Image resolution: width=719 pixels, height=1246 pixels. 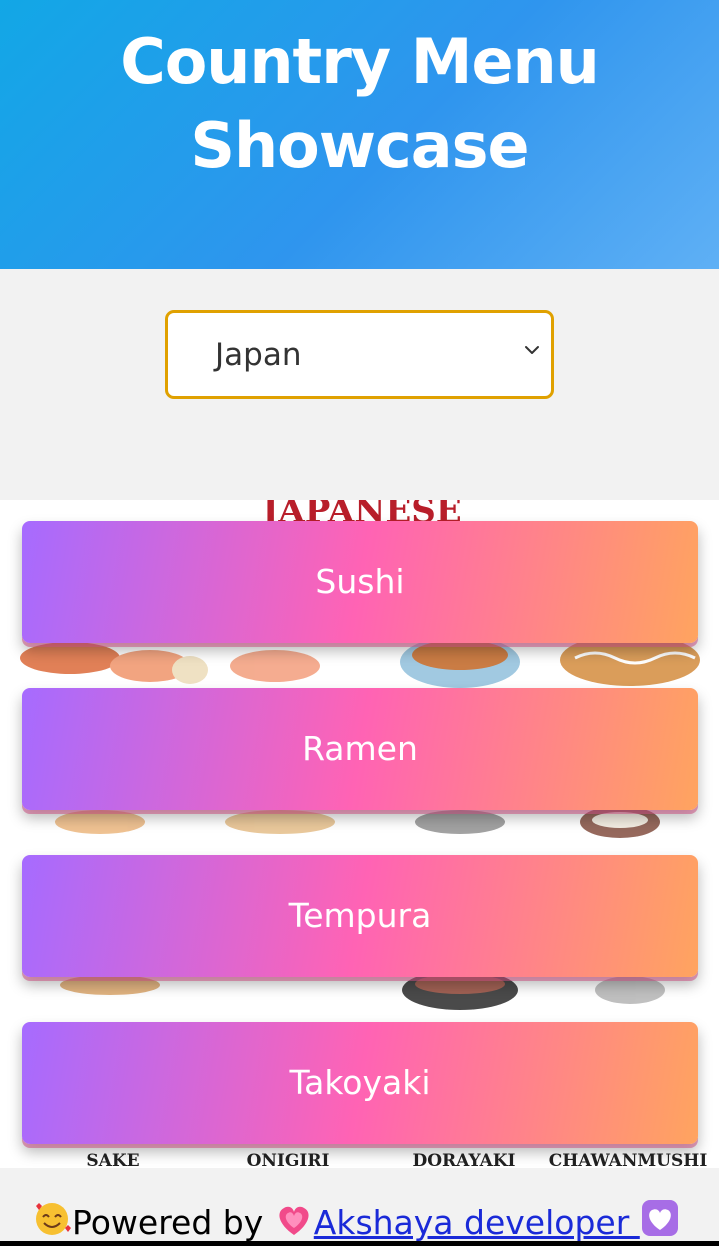 I want to click on developer-link-text: Akshaya developer, so click(x=476, y=1222).